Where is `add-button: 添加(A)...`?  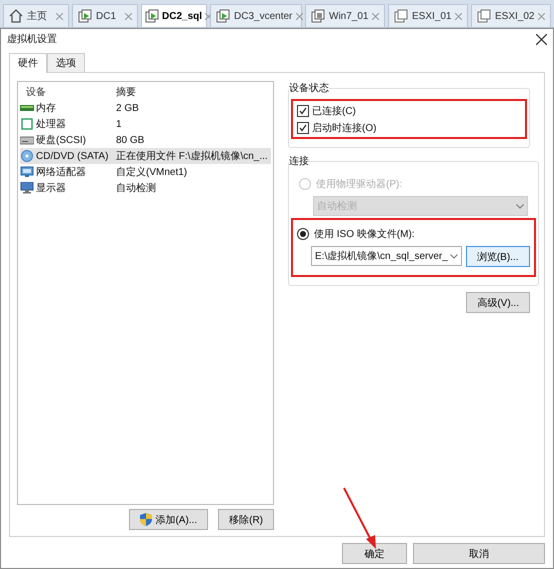 add-button: 添加(A)... is located at coordinates (168, 519).